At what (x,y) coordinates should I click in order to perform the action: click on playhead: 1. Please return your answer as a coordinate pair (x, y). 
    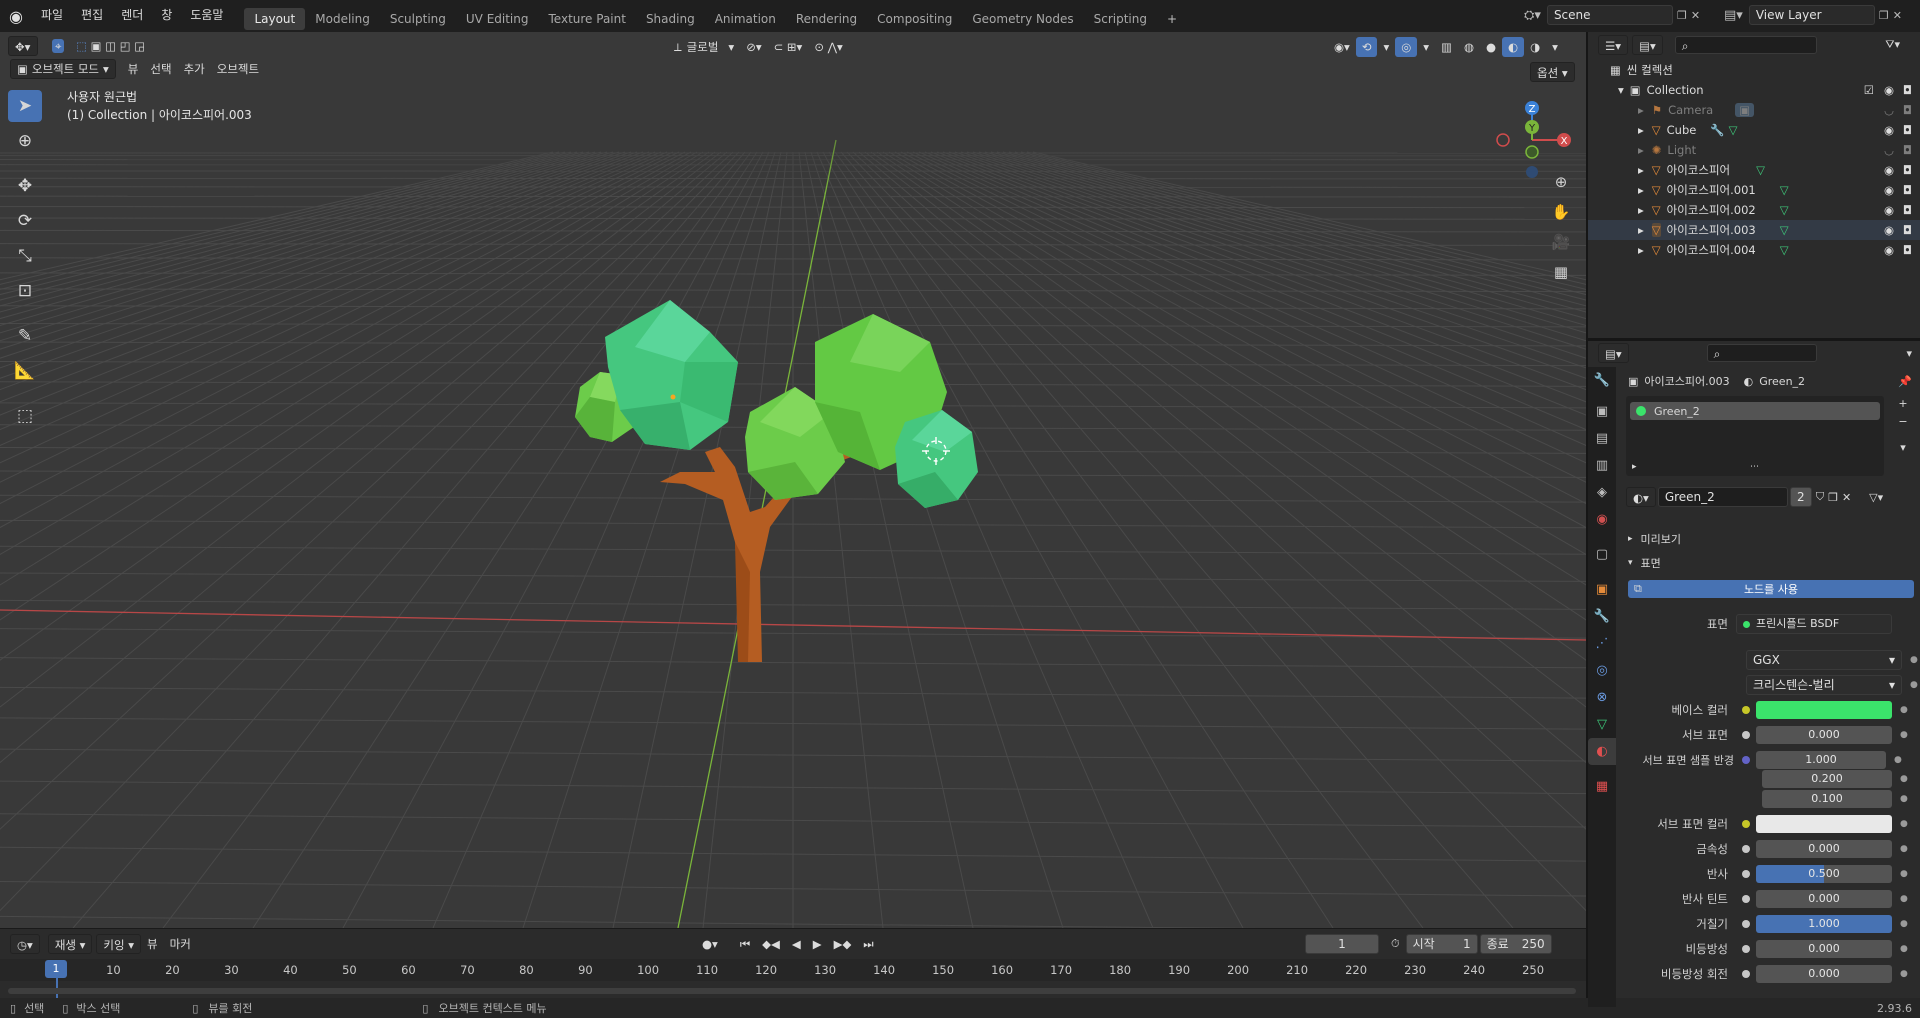
    Looking at the image, I should click on (56, 969).